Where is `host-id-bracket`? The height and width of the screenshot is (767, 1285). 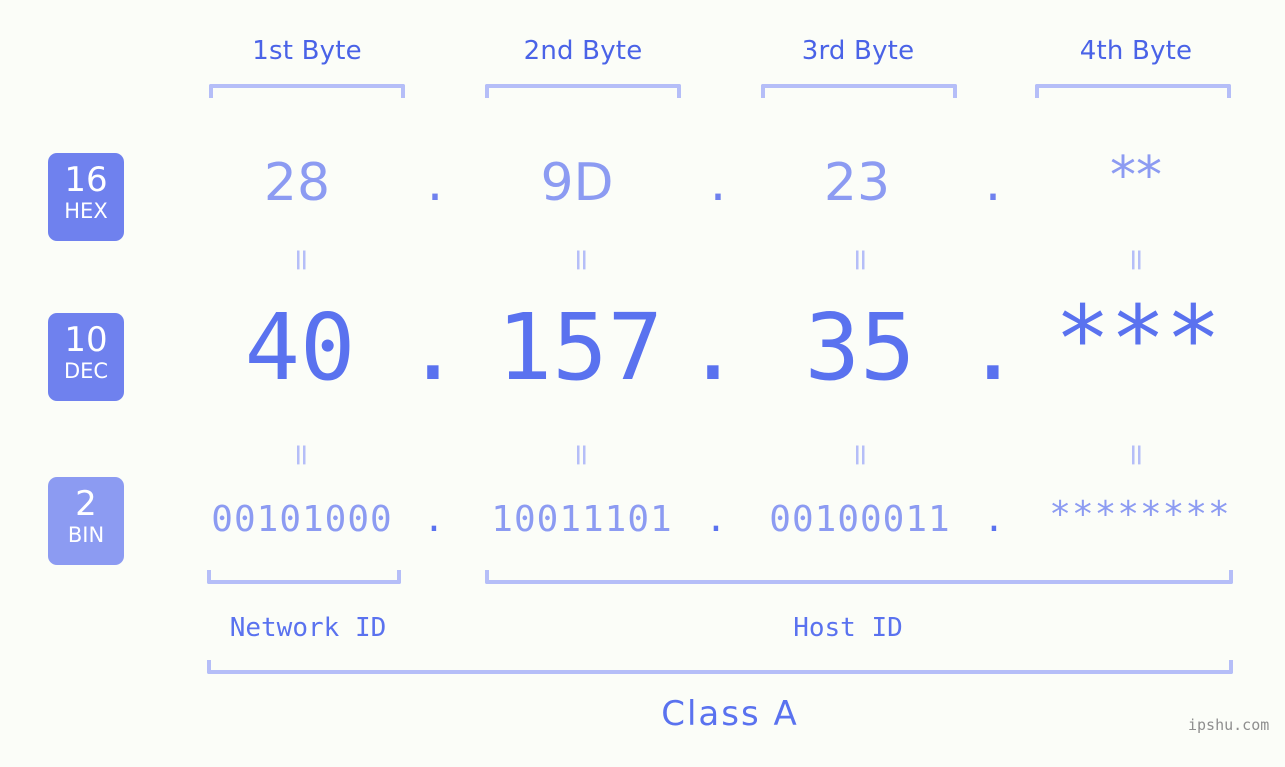
host-id-bracket is located at coordinates (859, 577).